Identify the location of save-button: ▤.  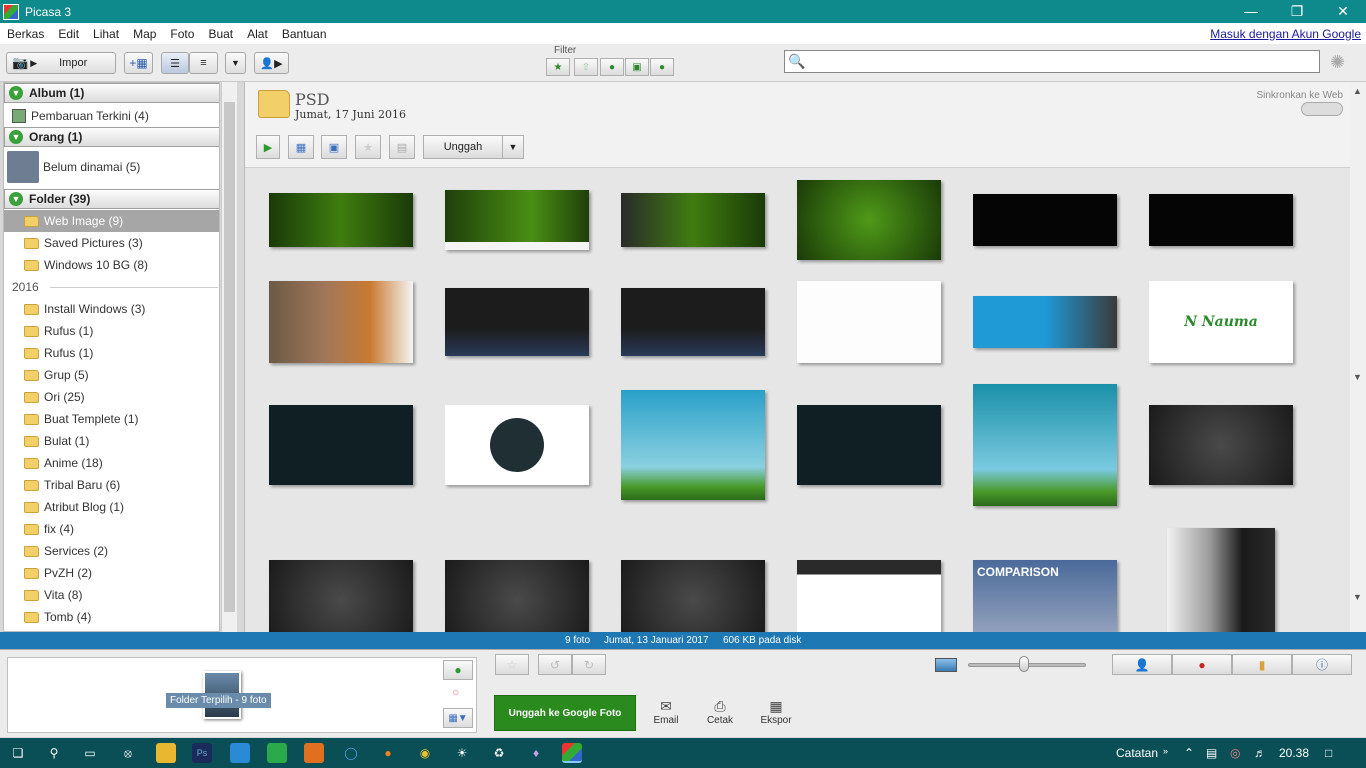
(402, 147).